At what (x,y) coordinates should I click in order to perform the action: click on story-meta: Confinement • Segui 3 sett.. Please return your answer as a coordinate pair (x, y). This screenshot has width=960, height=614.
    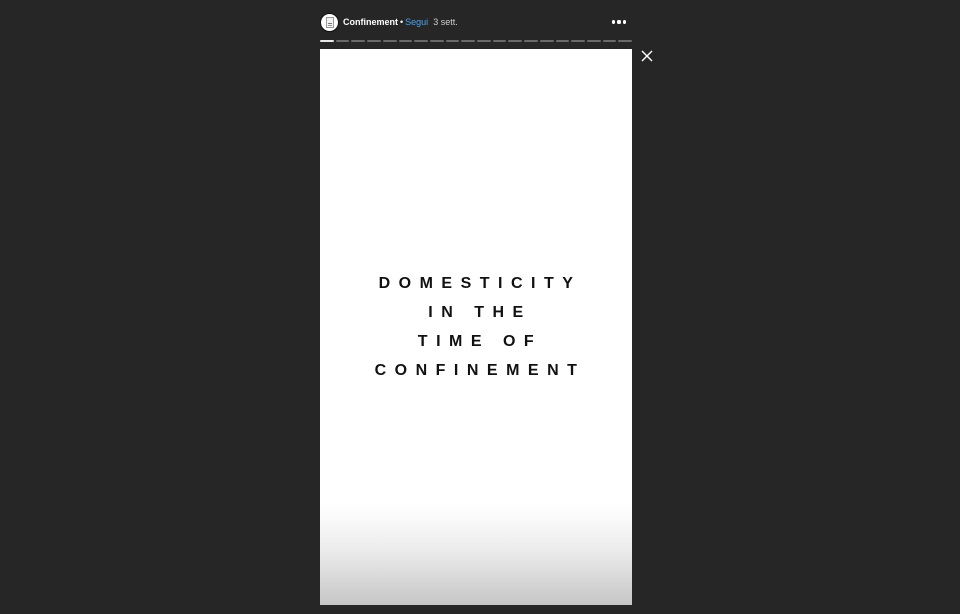
    Looking at the image, I should click on (400, 22).